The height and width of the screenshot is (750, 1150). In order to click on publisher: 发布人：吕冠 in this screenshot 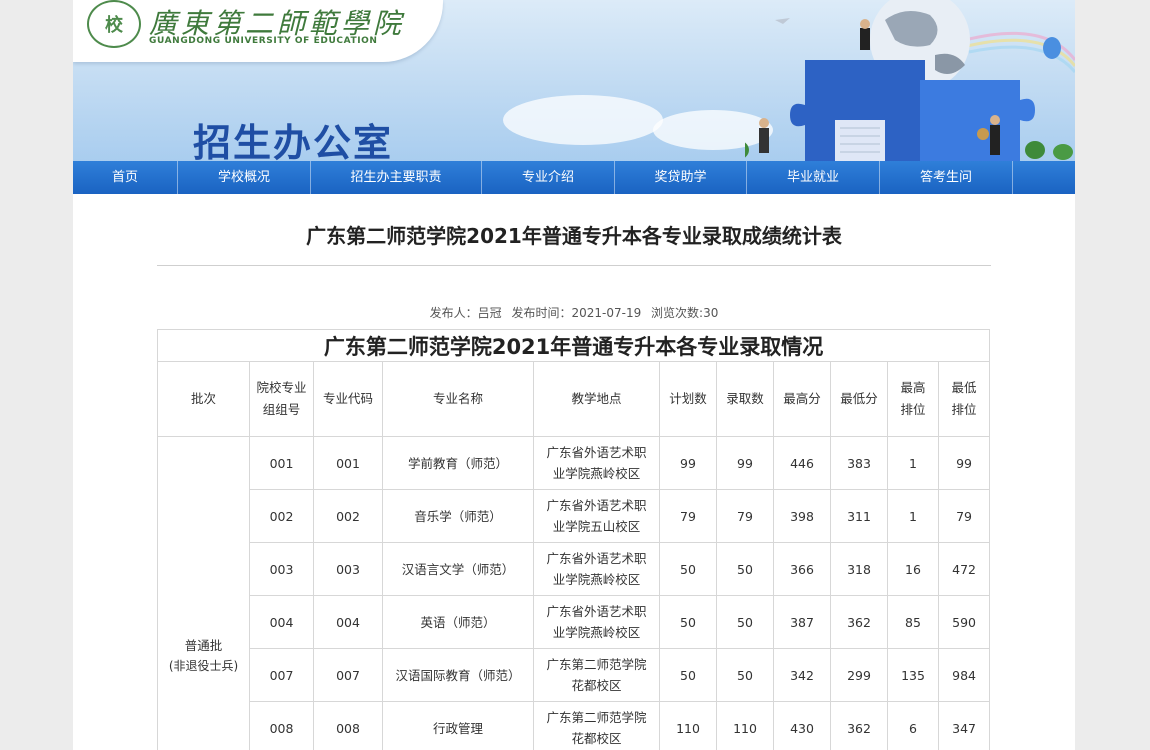, I will do `click(465, 313)`.